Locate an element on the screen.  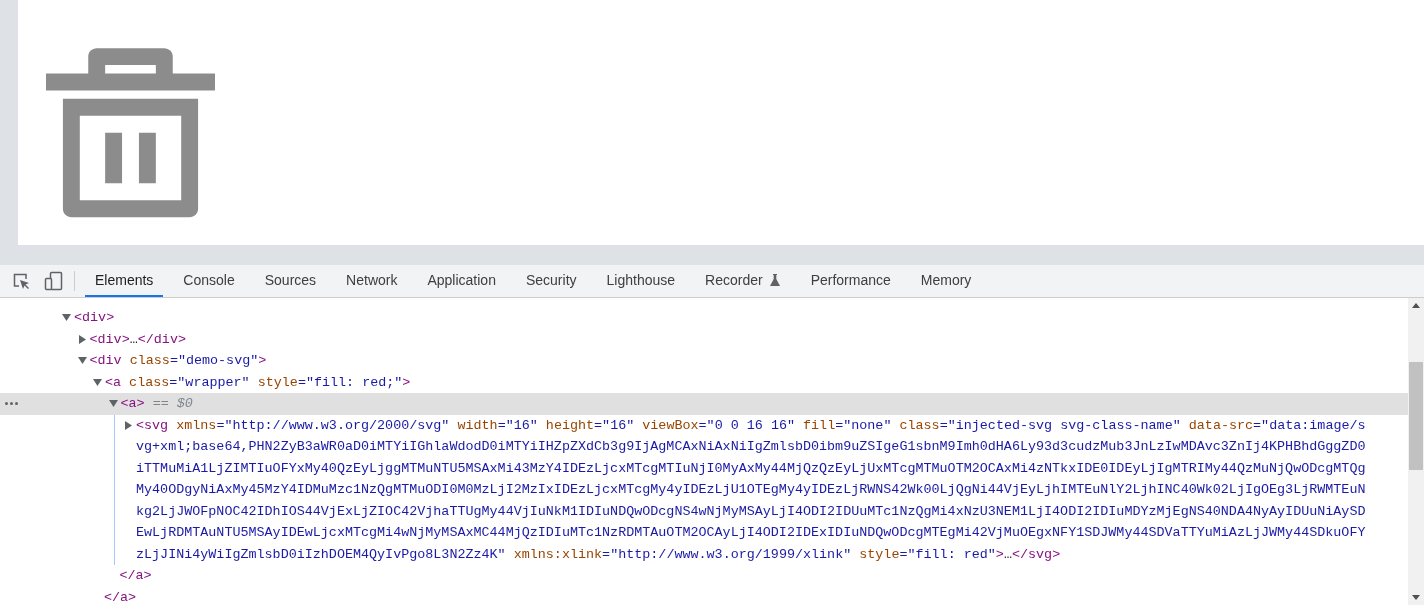
code-line: <div> is located at coordinates (94, 318).